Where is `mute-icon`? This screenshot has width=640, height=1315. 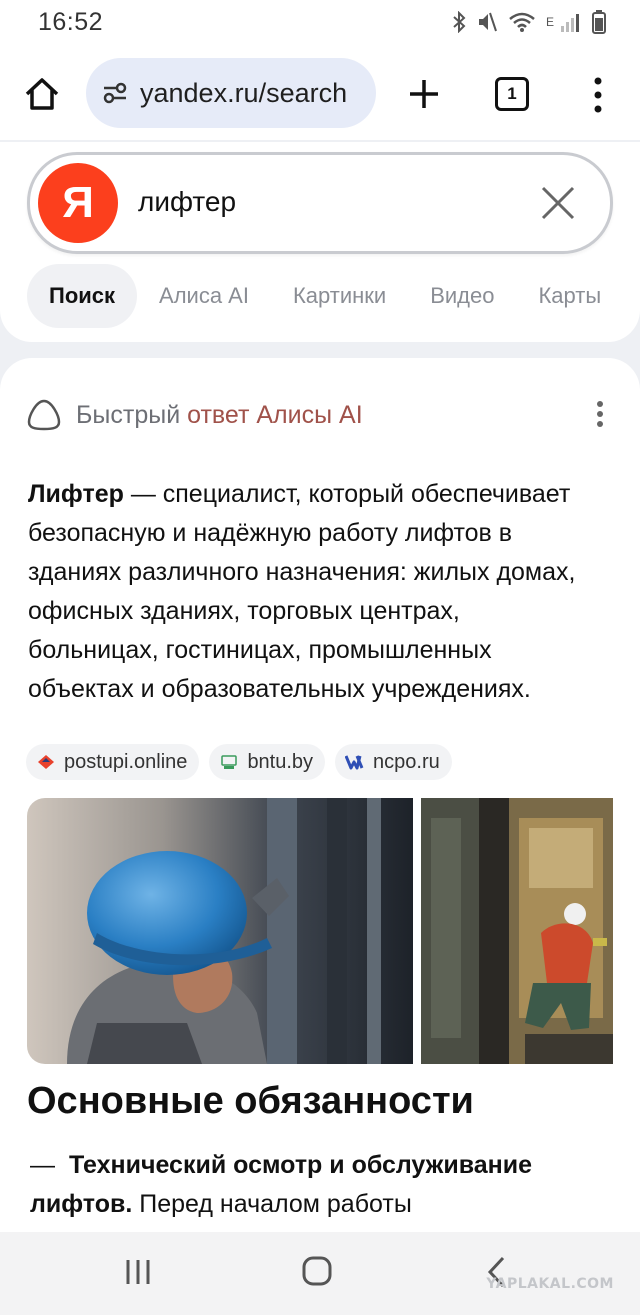
mute-icon is located at coordinates (487, 22).